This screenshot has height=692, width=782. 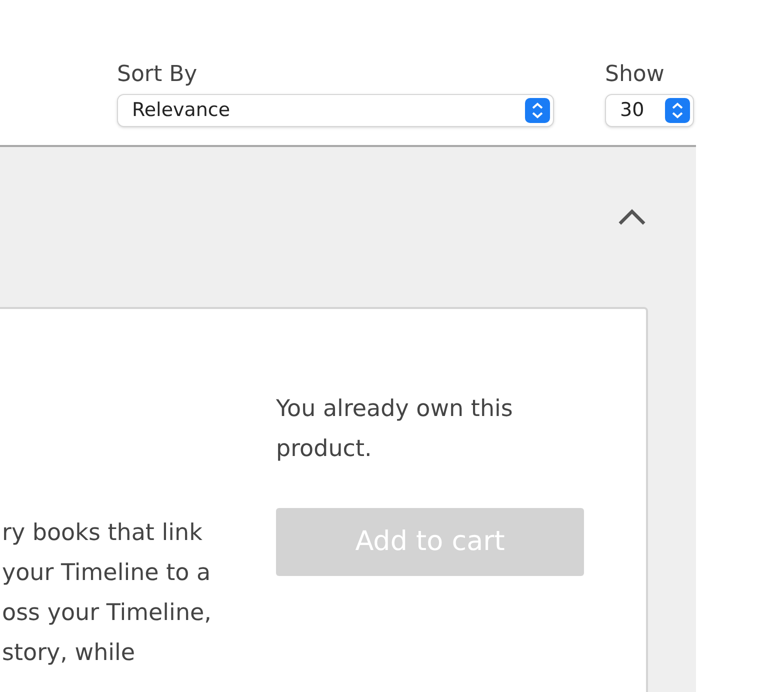 What do you see at coordinates (649, 110) in the screenshot?
I see `show-select: 30` at bounding box center [649, 110].